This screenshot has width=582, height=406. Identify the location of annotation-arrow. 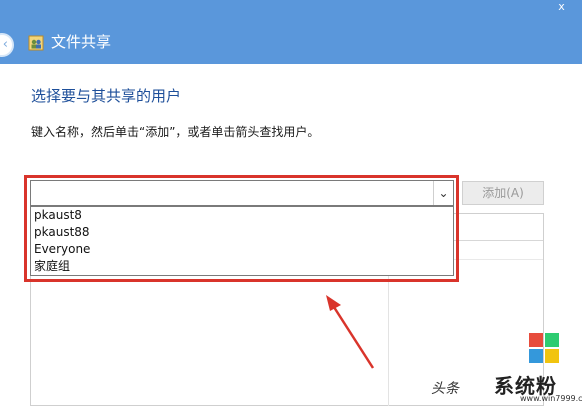
(350, 332).